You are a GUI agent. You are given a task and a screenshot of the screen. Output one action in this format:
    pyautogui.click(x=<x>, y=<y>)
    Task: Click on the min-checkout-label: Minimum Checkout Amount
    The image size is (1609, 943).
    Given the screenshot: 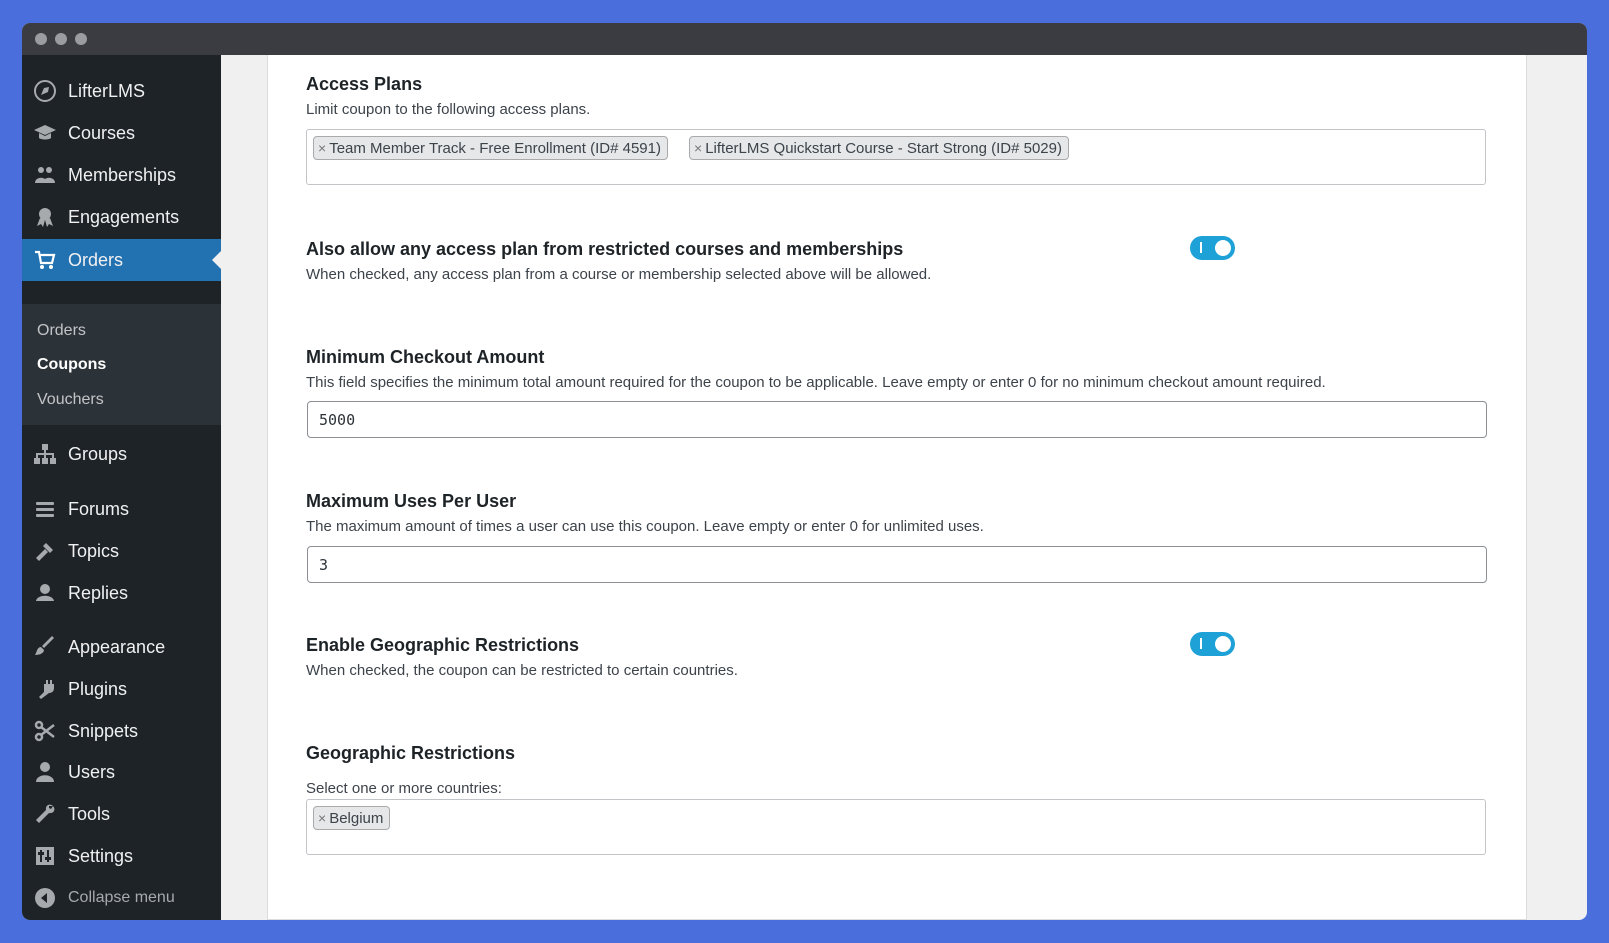 What is the action you would take?
    pyautogui.click(x=425, y=357)
    